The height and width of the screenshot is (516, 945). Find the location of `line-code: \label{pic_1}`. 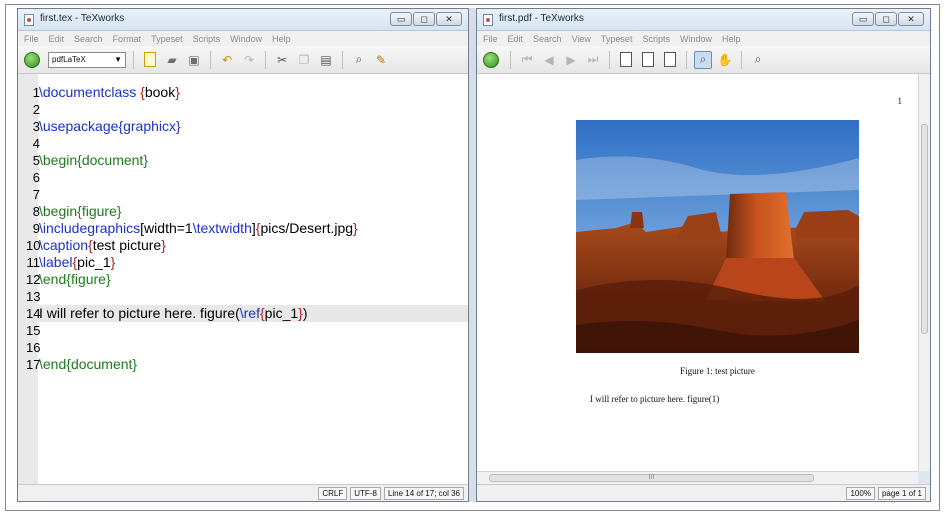

line-code: \label{pic_1} is located at coordinates (77, 262).